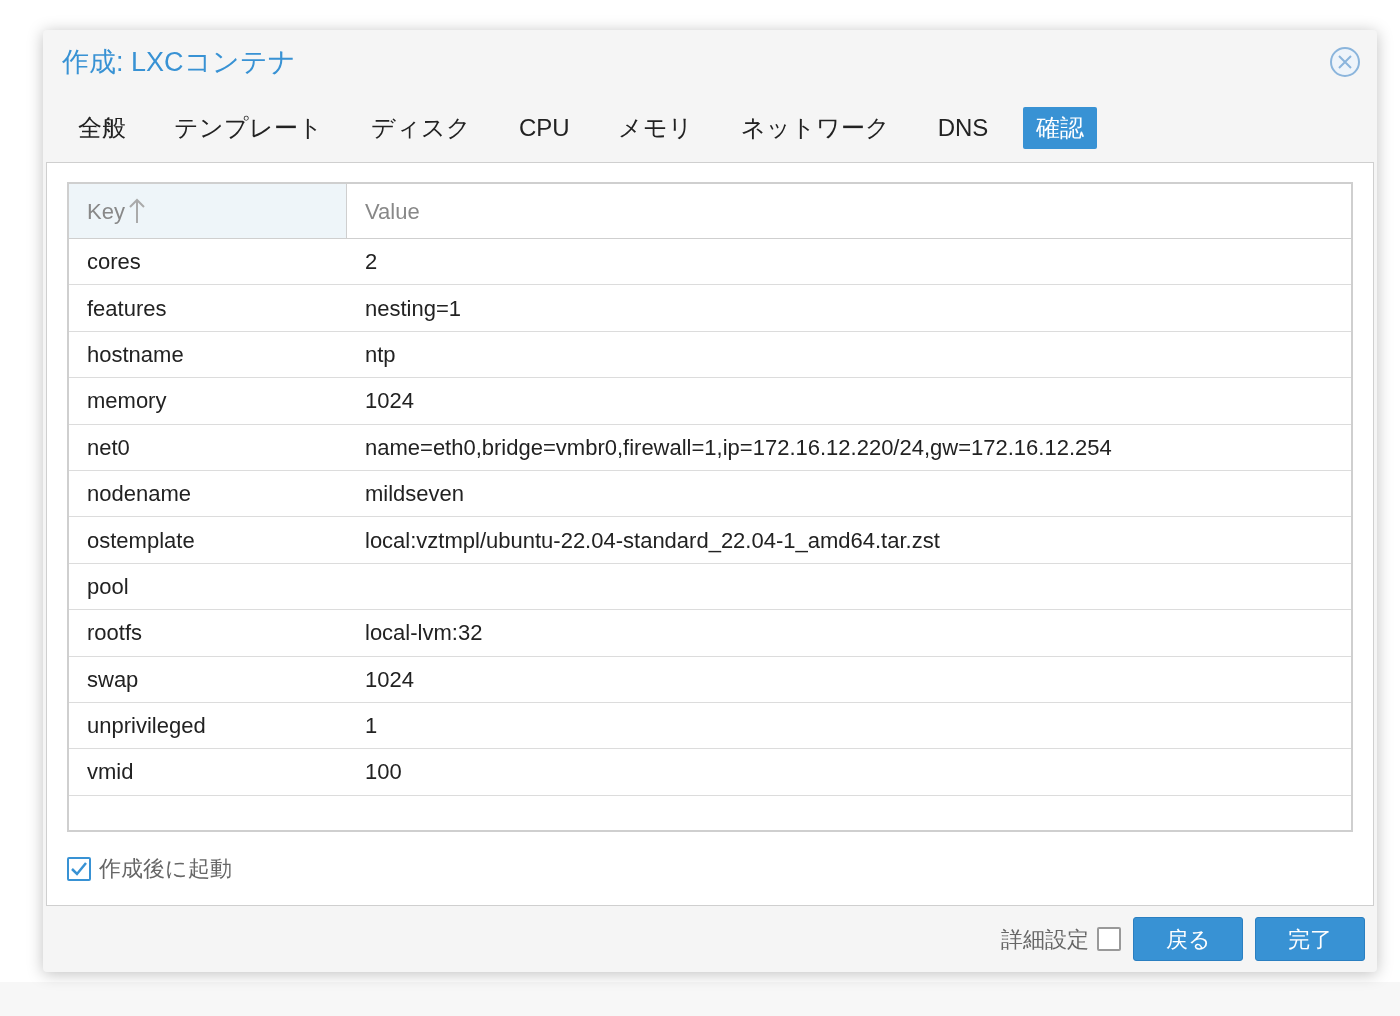  What do you see at coordinates (544, 128) in the screenshot?
I see `tab: CPU` at bounding box center [544, 128].